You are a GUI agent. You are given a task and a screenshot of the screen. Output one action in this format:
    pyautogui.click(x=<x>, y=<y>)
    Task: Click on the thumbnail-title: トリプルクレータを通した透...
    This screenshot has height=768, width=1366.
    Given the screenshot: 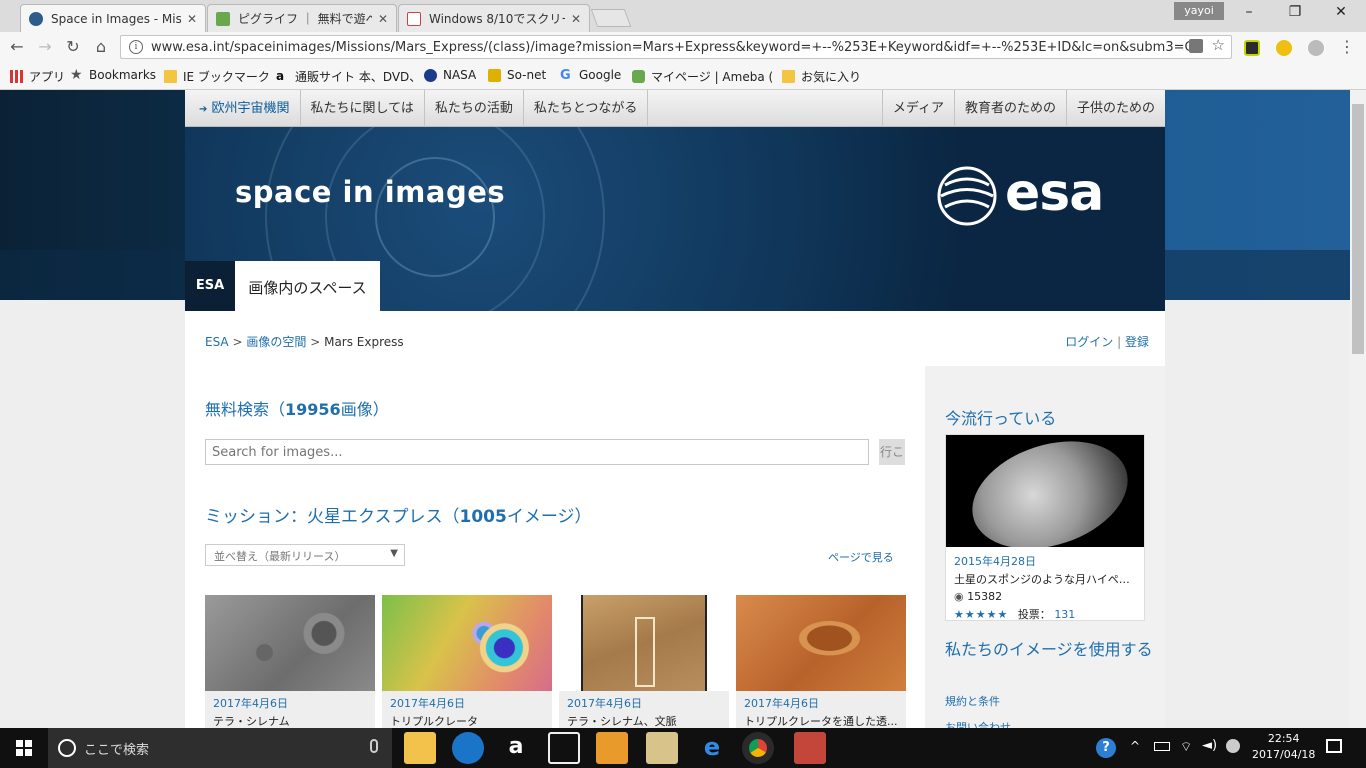 What is the action you would take?
    pyautogui.click(x=821, y=720)
    